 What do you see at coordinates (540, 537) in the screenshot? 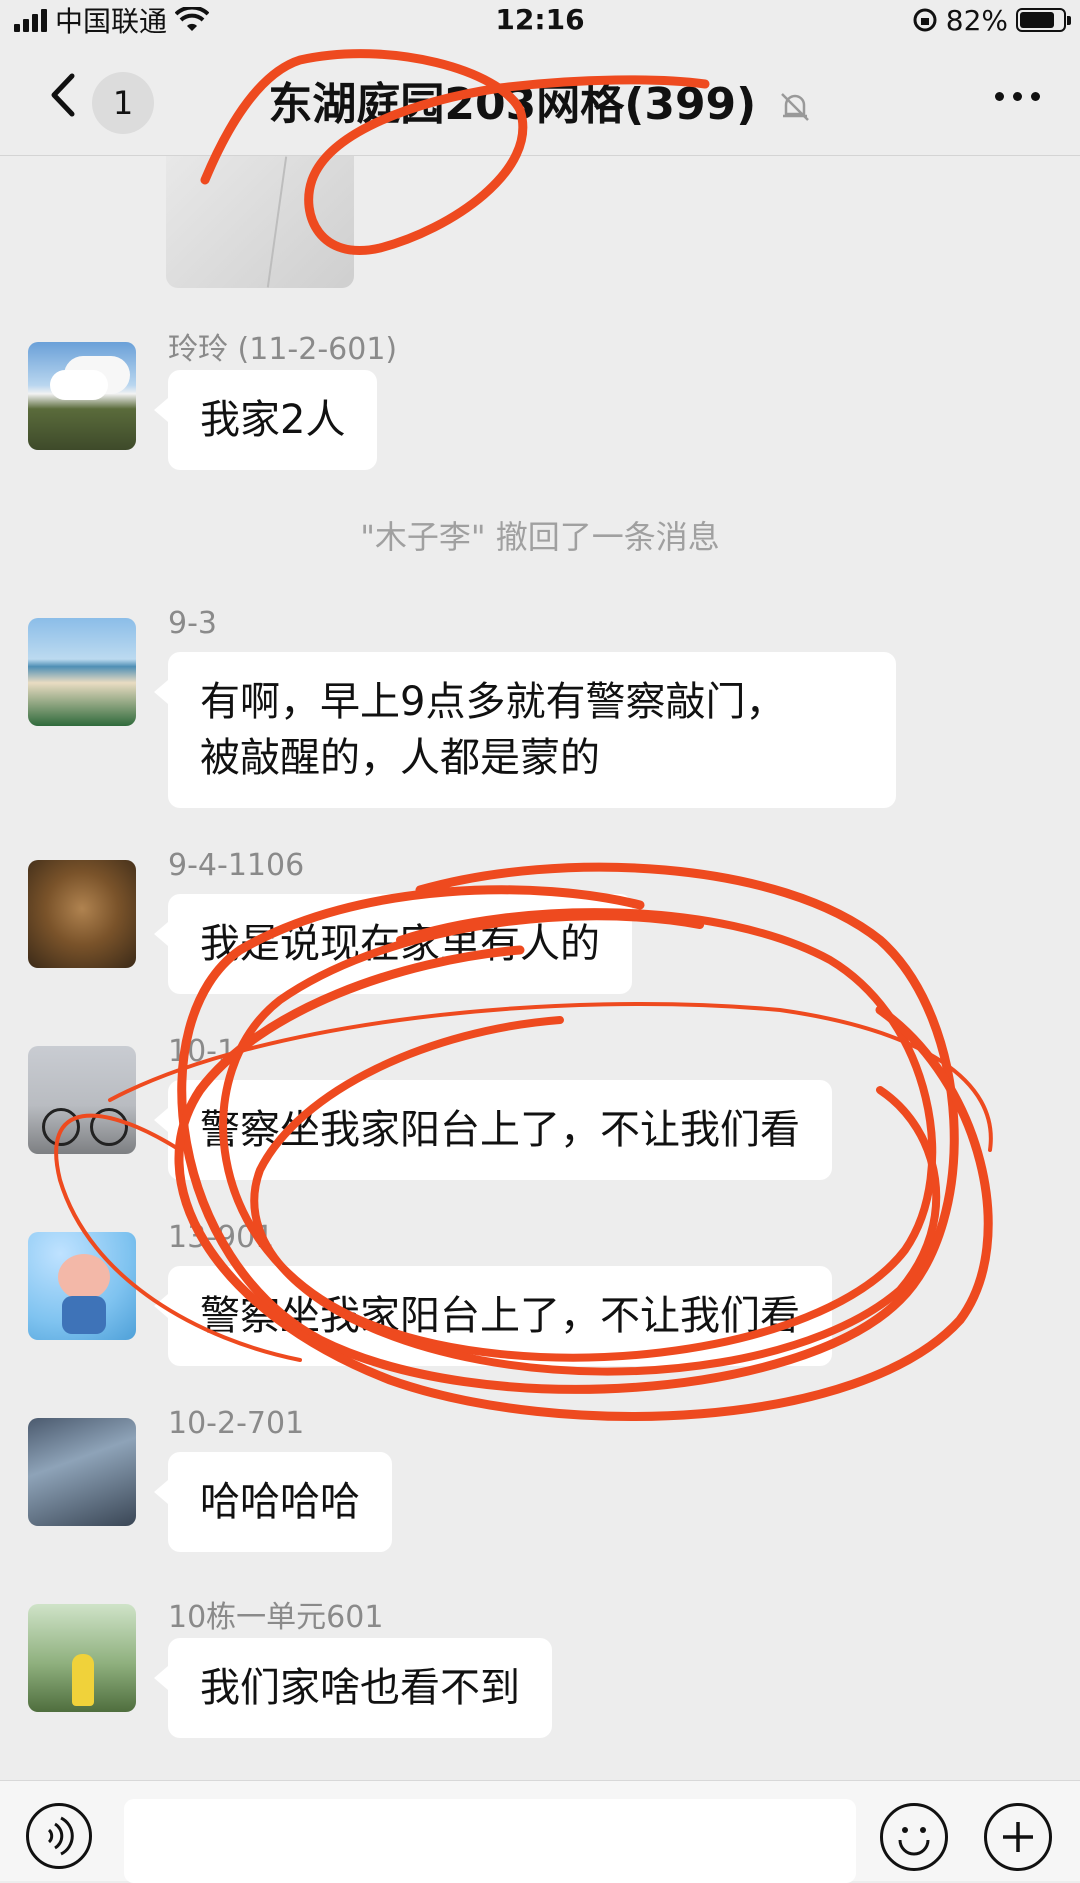
I see `recall-notice: "木子李" 撤回了一条消息` at bounding box center [540, 537].